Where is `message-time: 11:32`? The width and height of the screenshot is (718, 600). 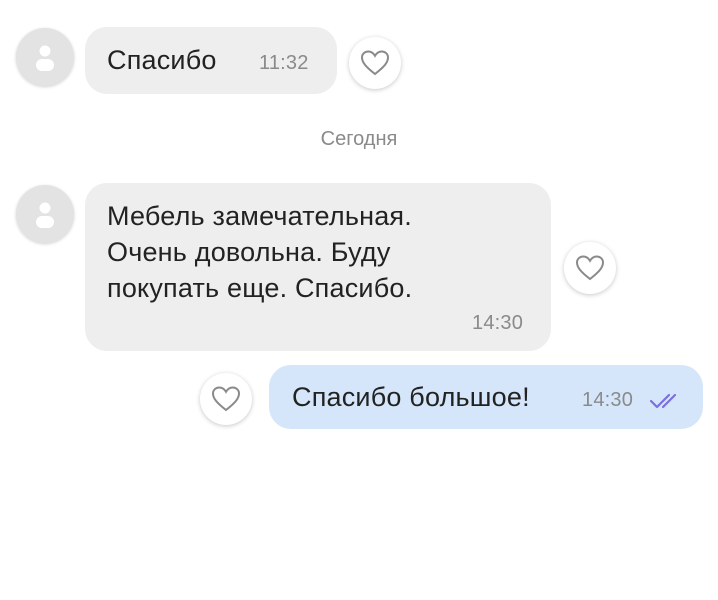 message-time: 11:32 is located at coordinates (284, 63).